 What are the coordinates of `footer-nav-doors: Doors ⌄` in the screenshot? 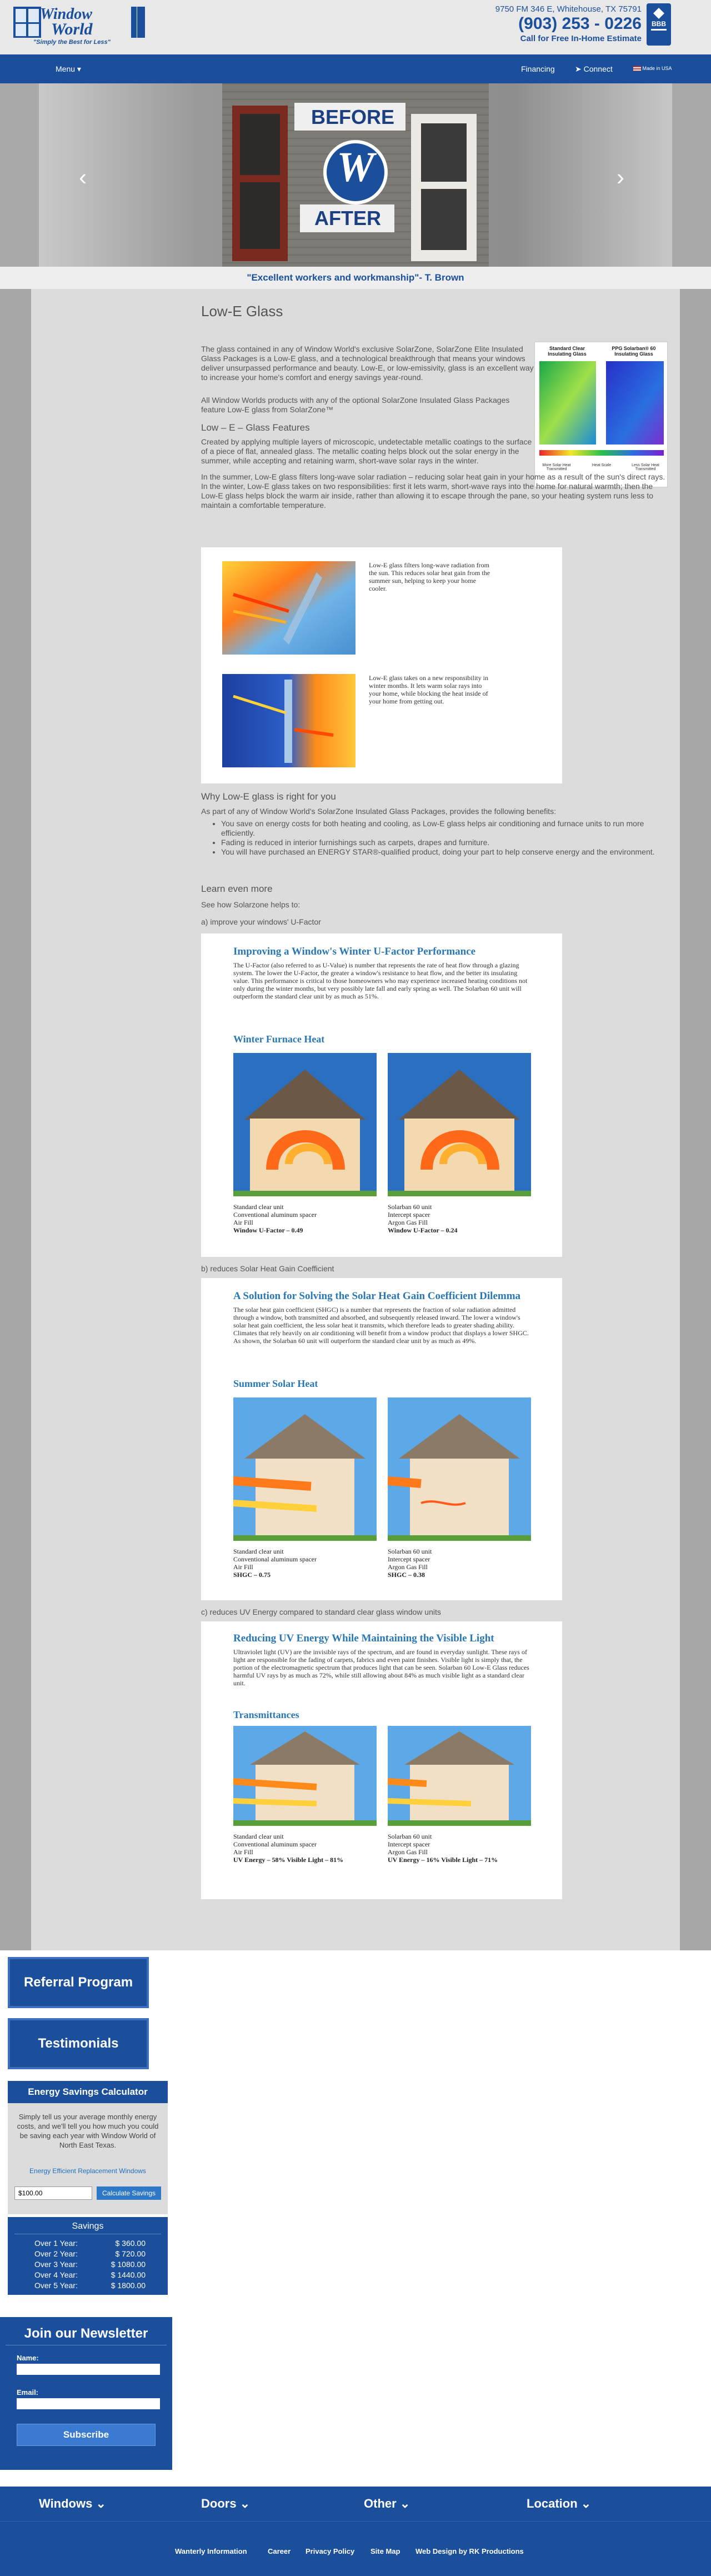 It's located at (225, 2504).